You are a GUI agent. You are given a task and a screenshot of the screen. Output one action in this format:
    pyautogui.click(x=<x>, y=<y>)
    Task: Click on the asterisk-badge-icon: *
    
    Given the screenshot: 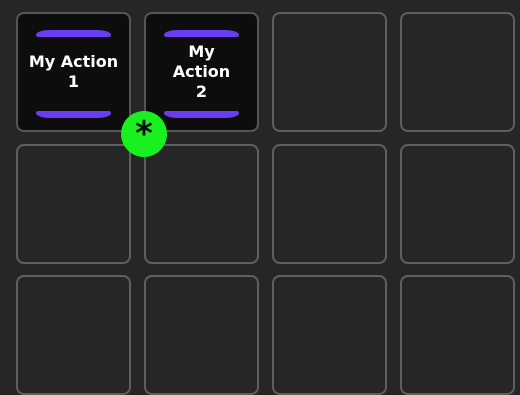 What is the action you would take?
    pyautogui.click(x=144, y=134)
    